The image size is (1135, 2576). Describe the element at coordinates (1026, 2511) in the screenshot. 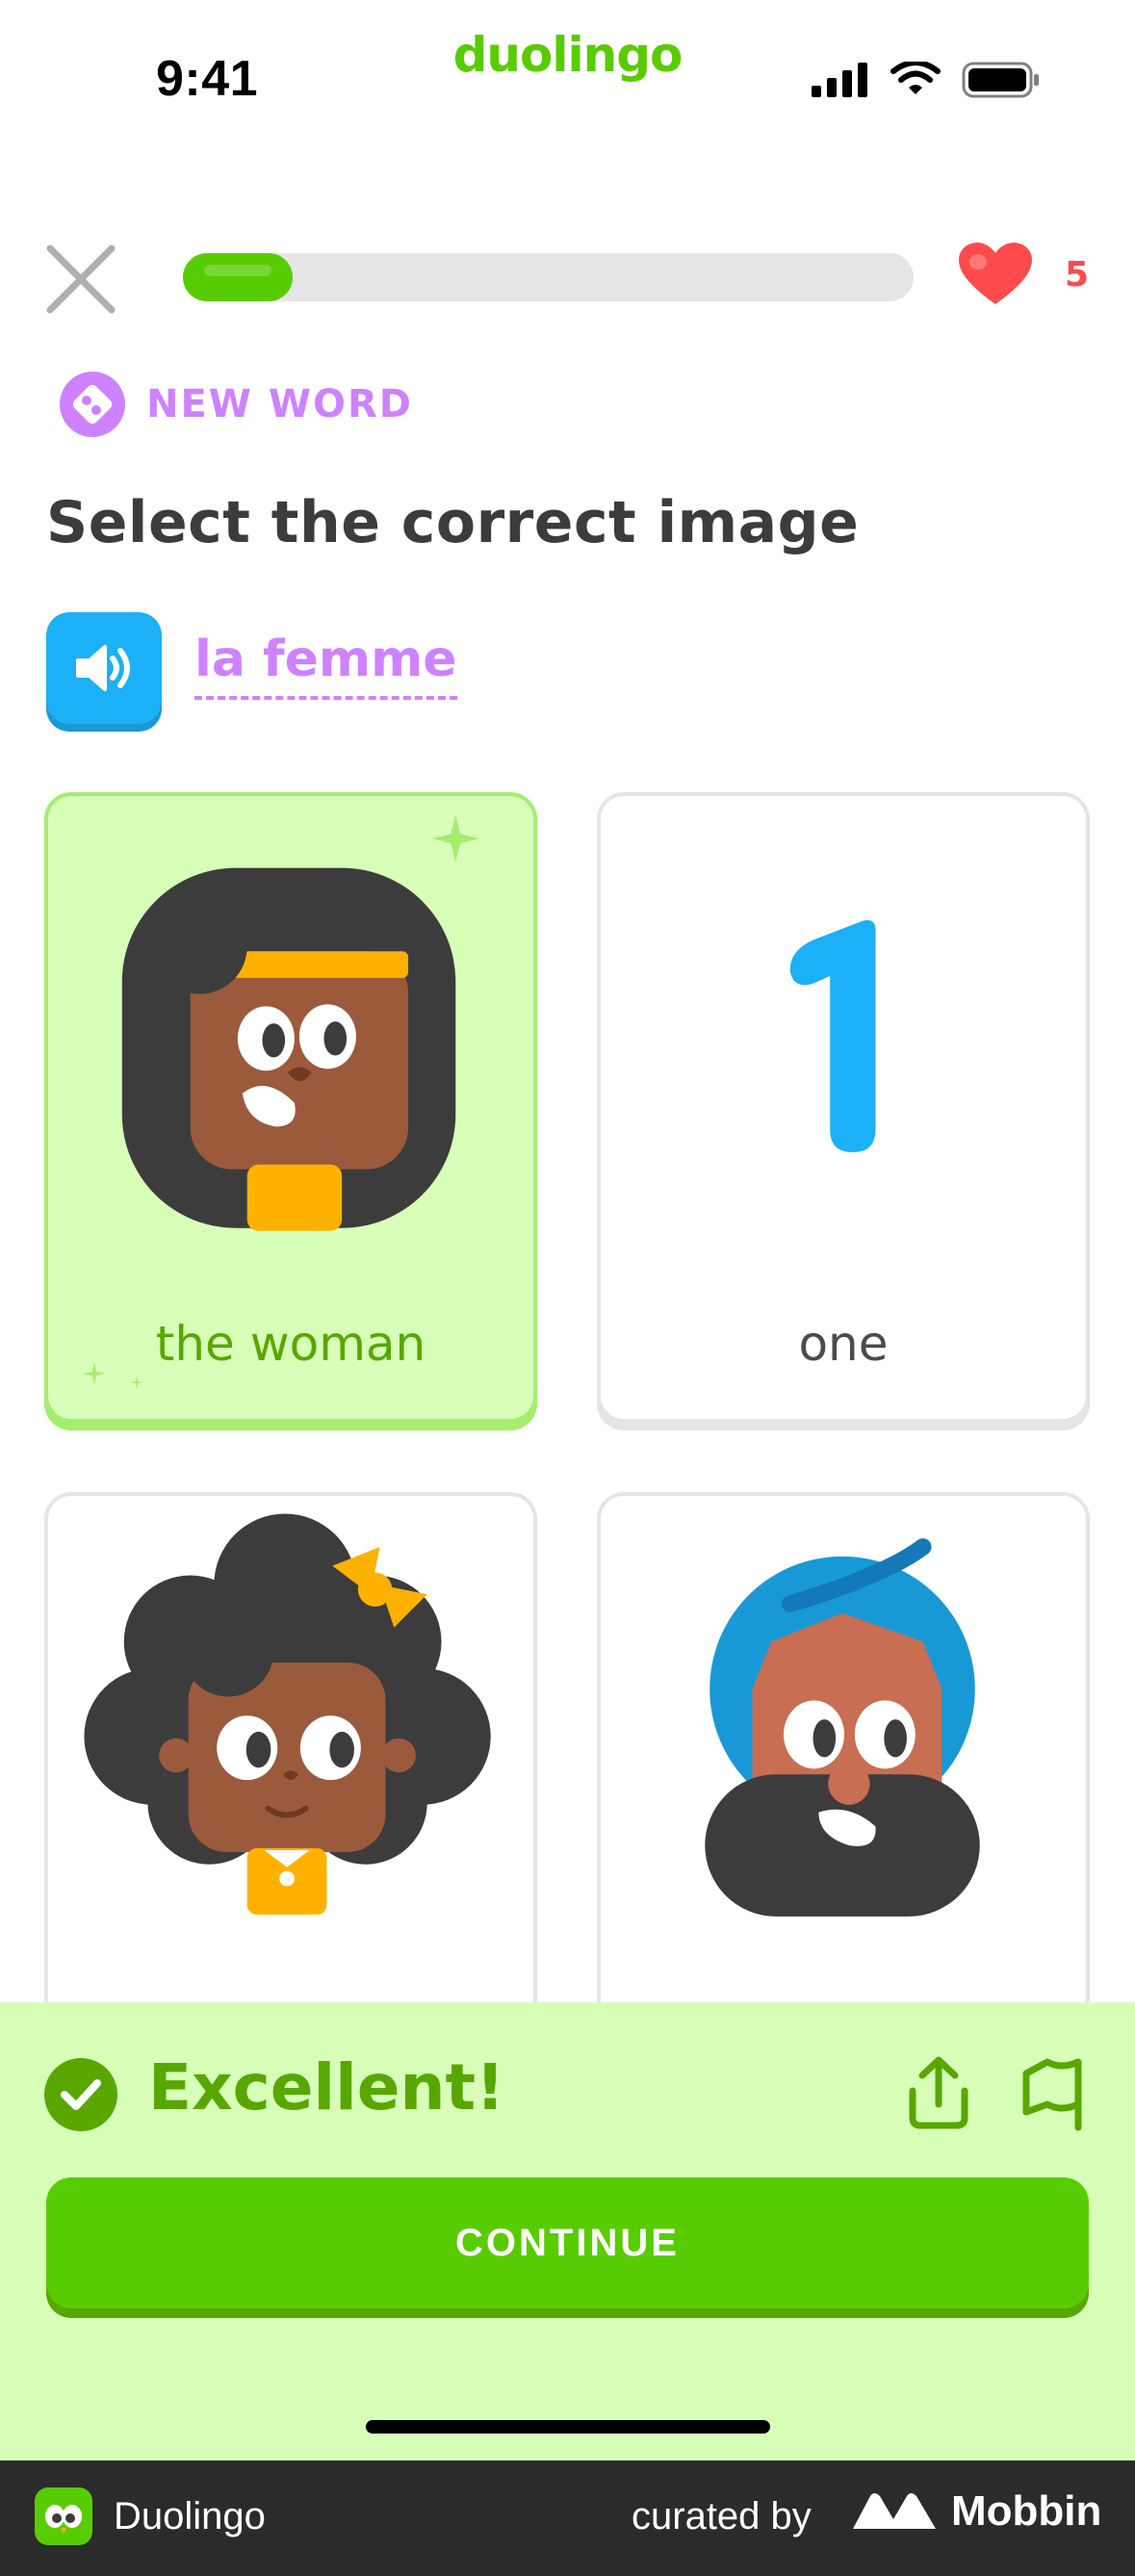

I see `footer-brand-name: Mobbin` at that location.